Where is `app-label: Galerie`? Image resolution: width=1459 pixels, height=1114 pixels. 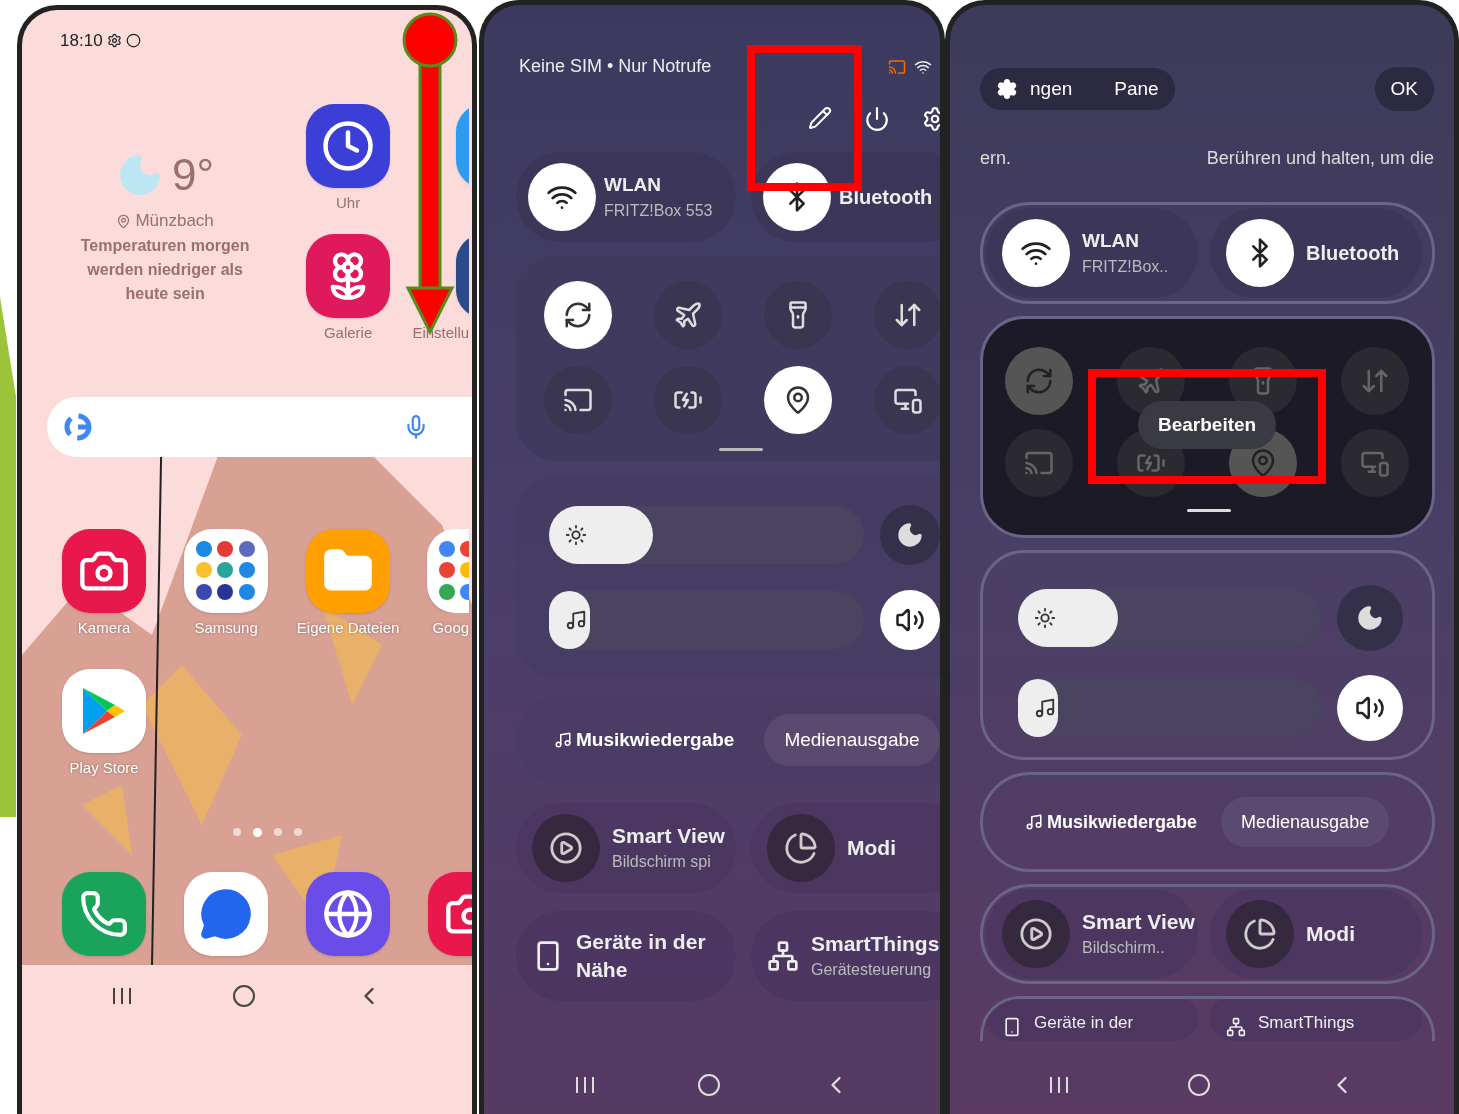
app-label: Galerie is located at coordinates (348, 333).